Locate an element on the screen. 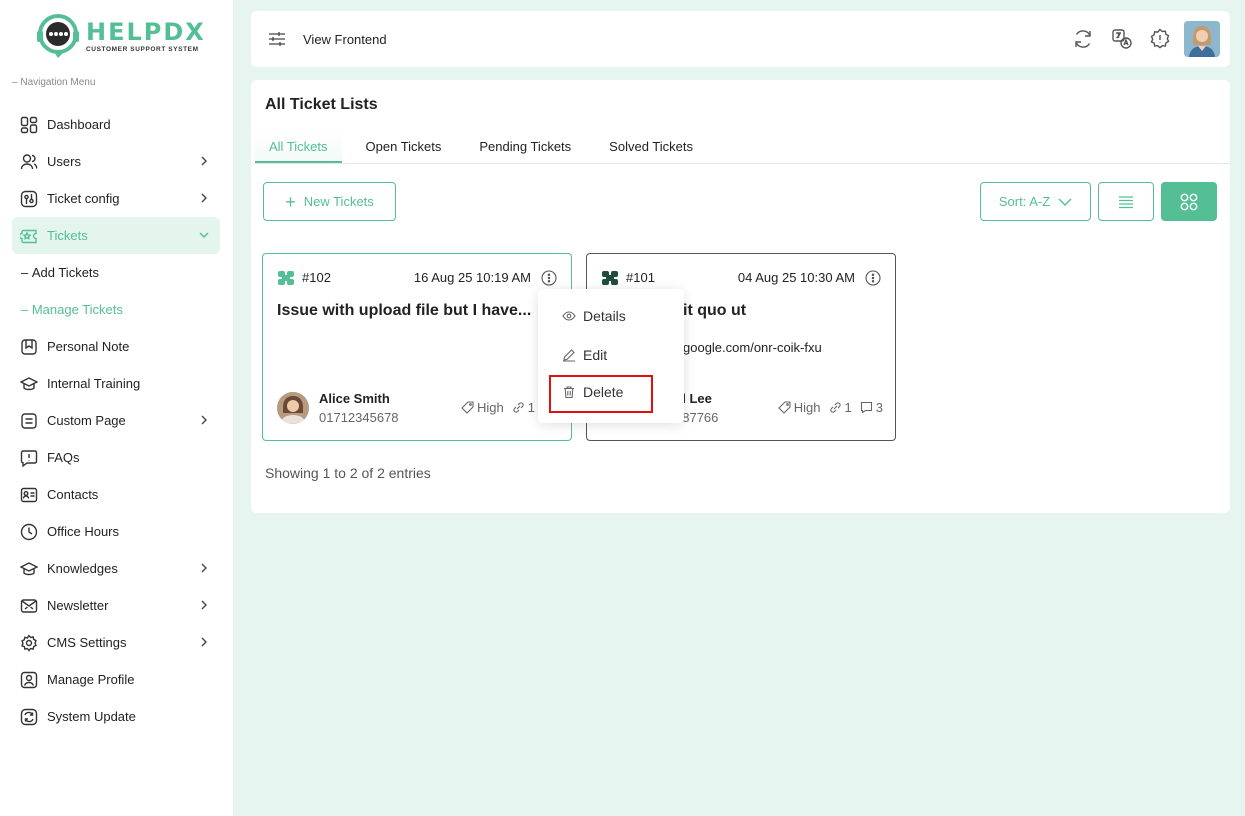 Image resolution: width=1245 pixels, height=816 pixels. reply-icon is located at coordinates (866, 407).